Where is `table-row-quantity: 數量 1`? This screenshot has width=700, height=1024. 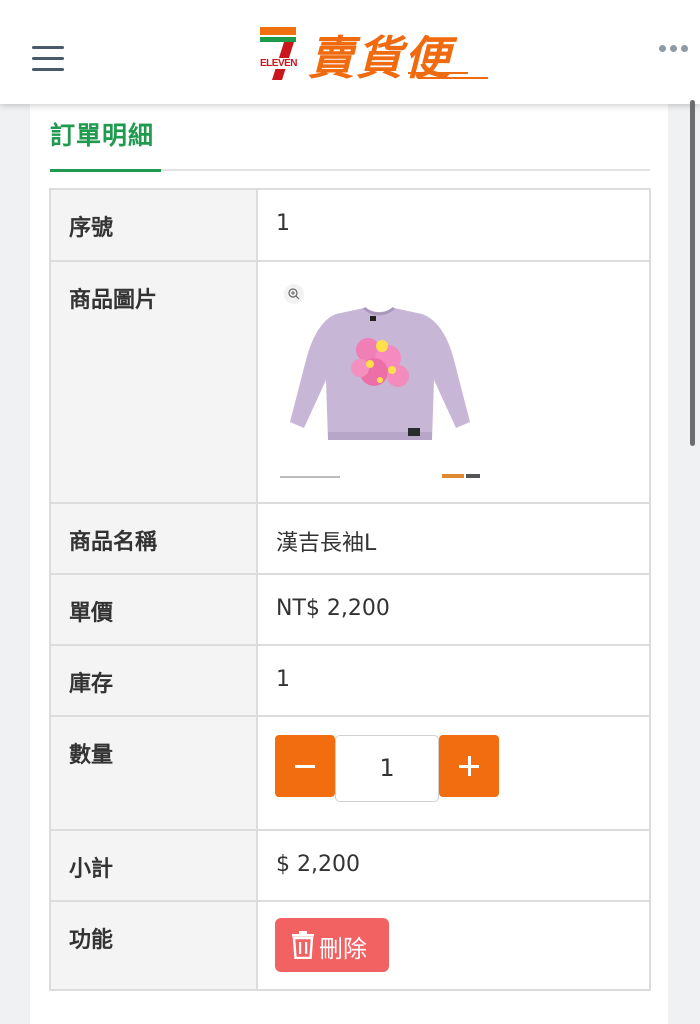 table-row-quantity: 數量 1 is located at coordinates (350, 774).